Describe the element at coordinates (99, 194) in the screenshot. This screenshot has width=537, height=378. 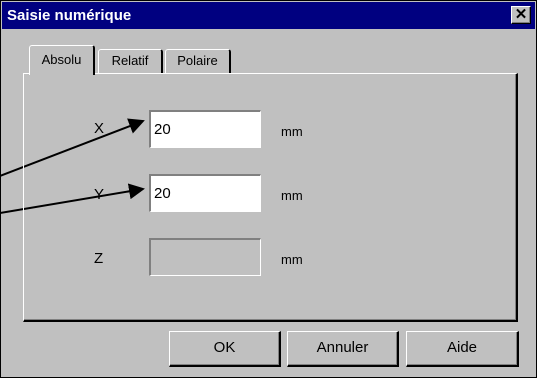
I see `y-label: Y` at that location.